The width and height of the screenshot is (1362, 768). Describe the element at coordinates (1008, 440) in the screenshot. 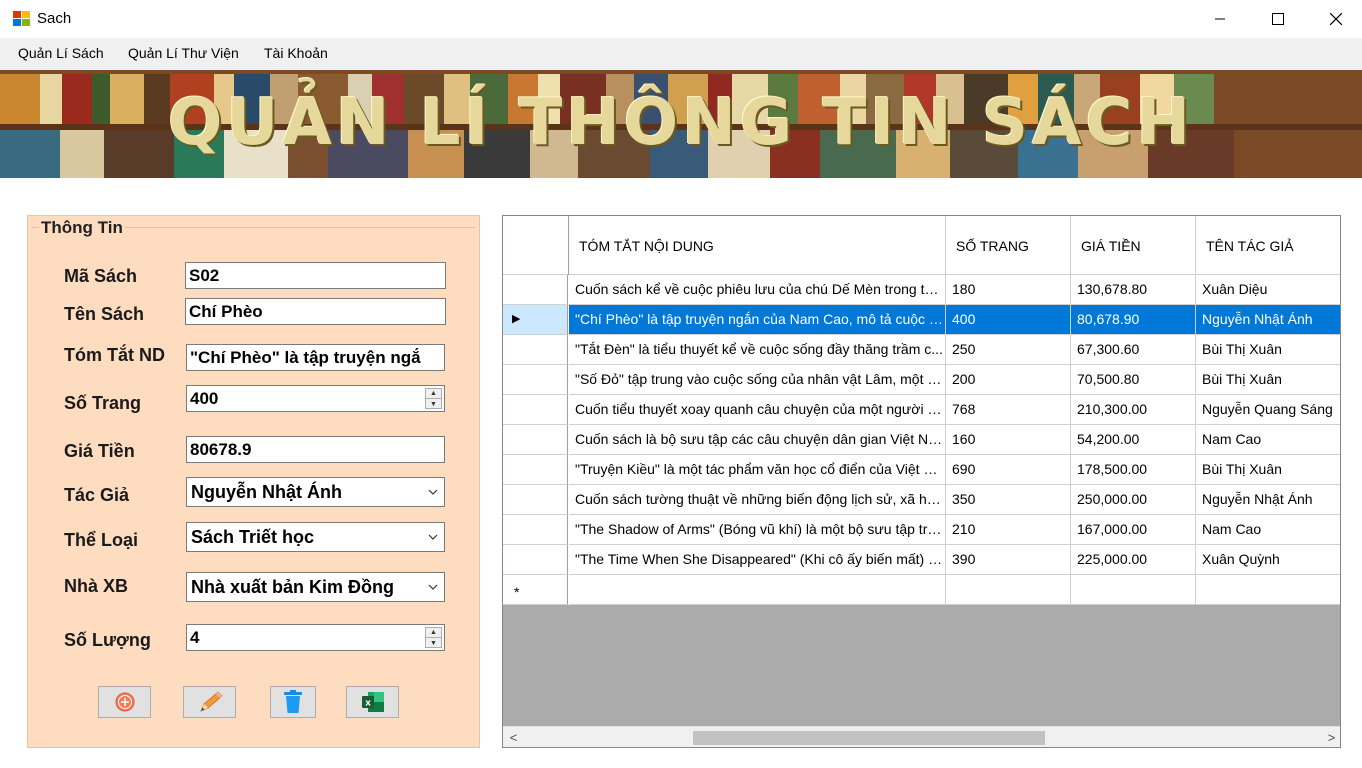

I see `table-cell: 160` at that location.